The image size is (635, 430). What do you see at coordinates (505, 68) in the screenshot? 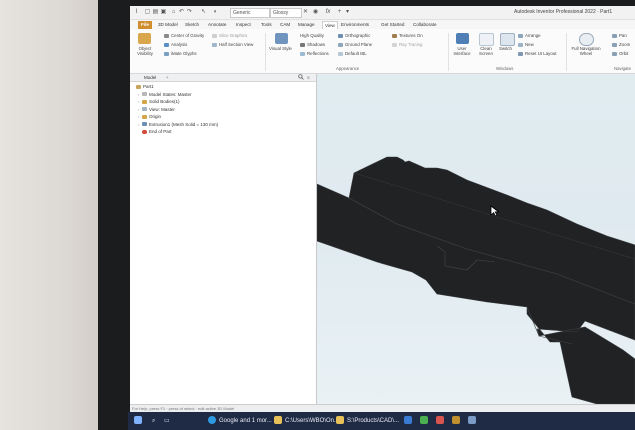
I see `windows-group-label: Windows` at bounding box center [505, 68].